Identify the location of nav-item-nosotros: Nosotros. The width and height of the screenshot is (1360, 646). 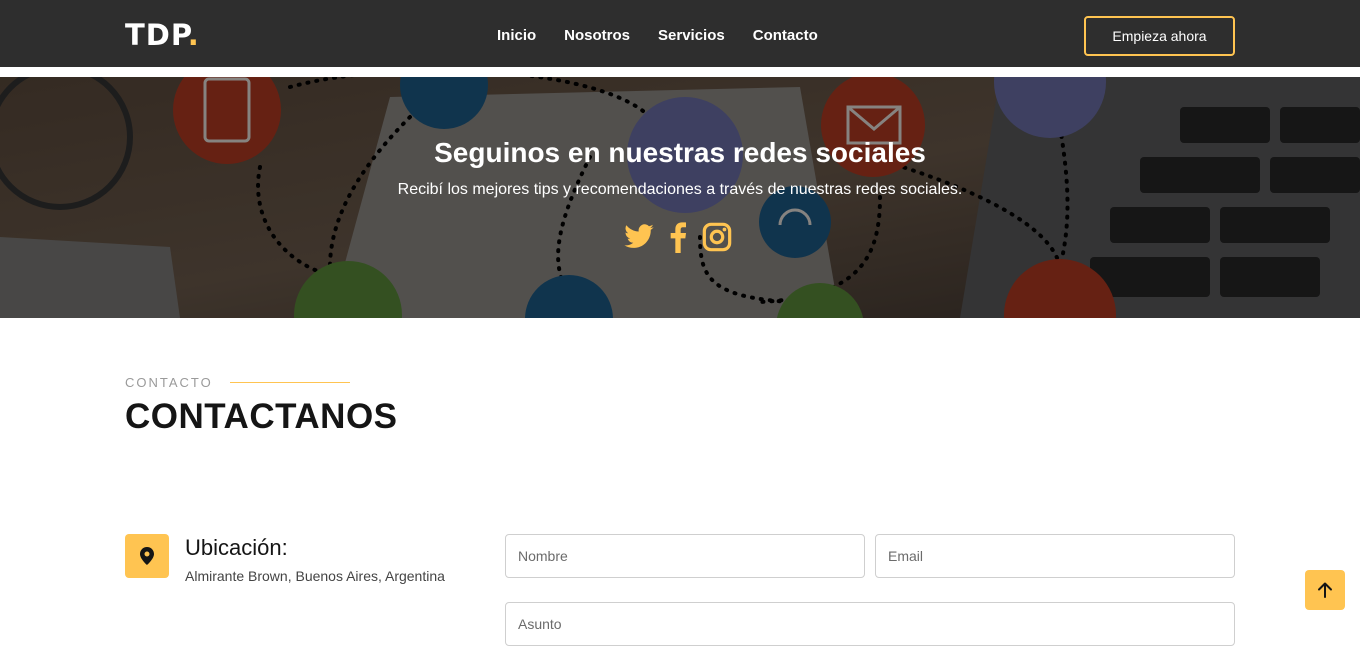
(597, 35).